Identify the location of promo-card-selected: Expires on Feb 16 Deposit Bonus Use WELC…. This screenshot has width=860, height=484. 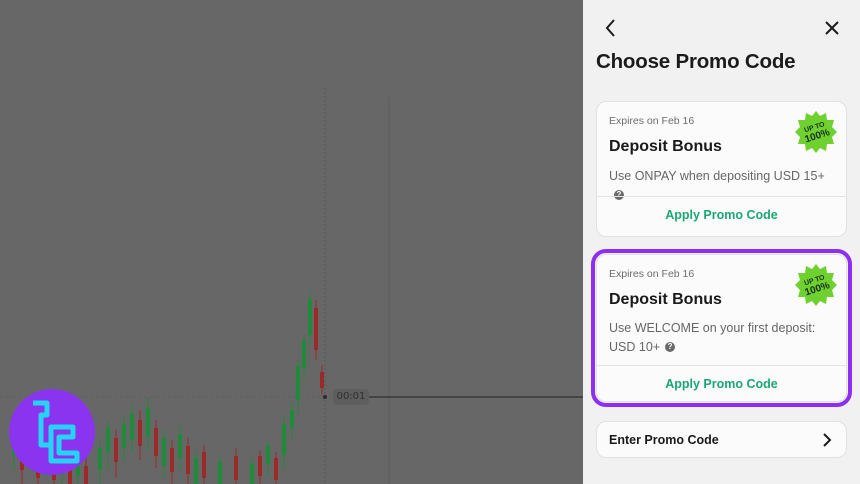
(721, 328).